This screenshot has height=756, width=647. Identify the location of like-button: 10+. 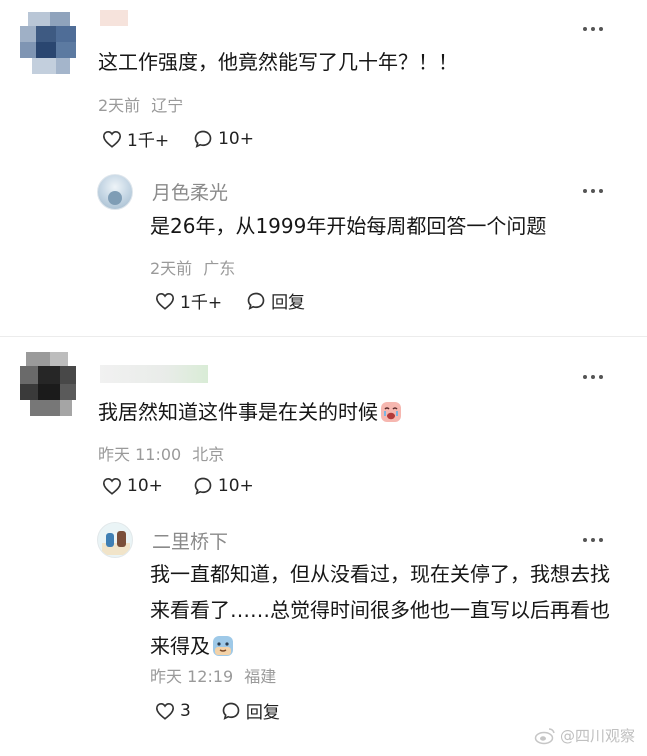
(132, 486).